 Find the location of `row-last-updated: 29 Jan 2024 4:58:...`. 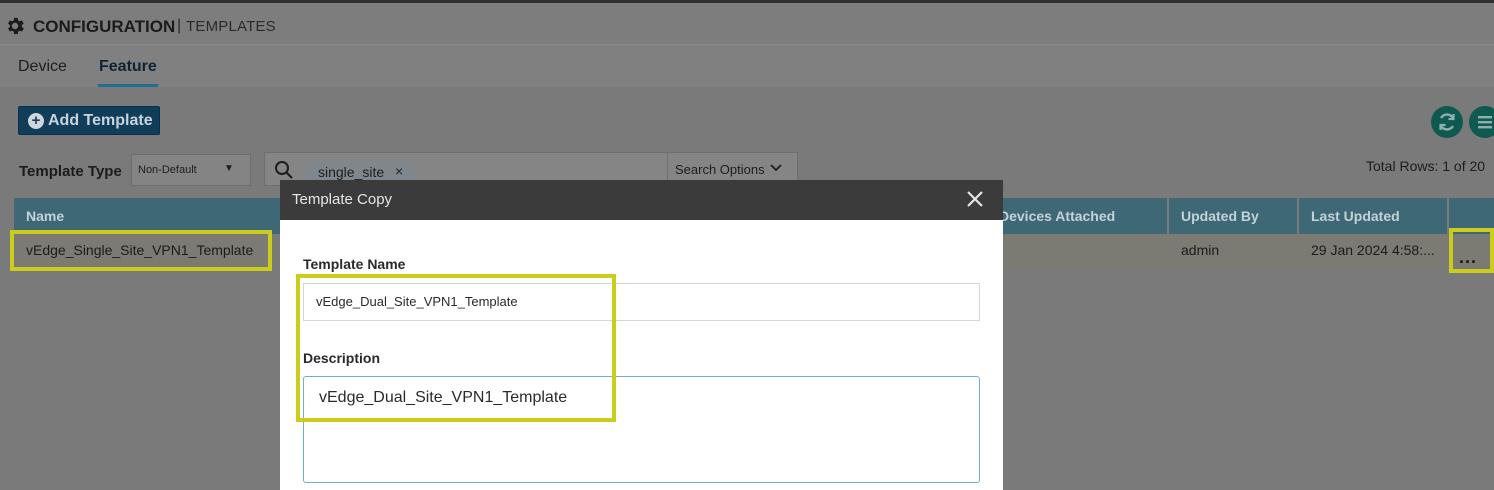

row-last-updated: 29 Jan 2024 4:58:... is located at coordinates (1373, 250).